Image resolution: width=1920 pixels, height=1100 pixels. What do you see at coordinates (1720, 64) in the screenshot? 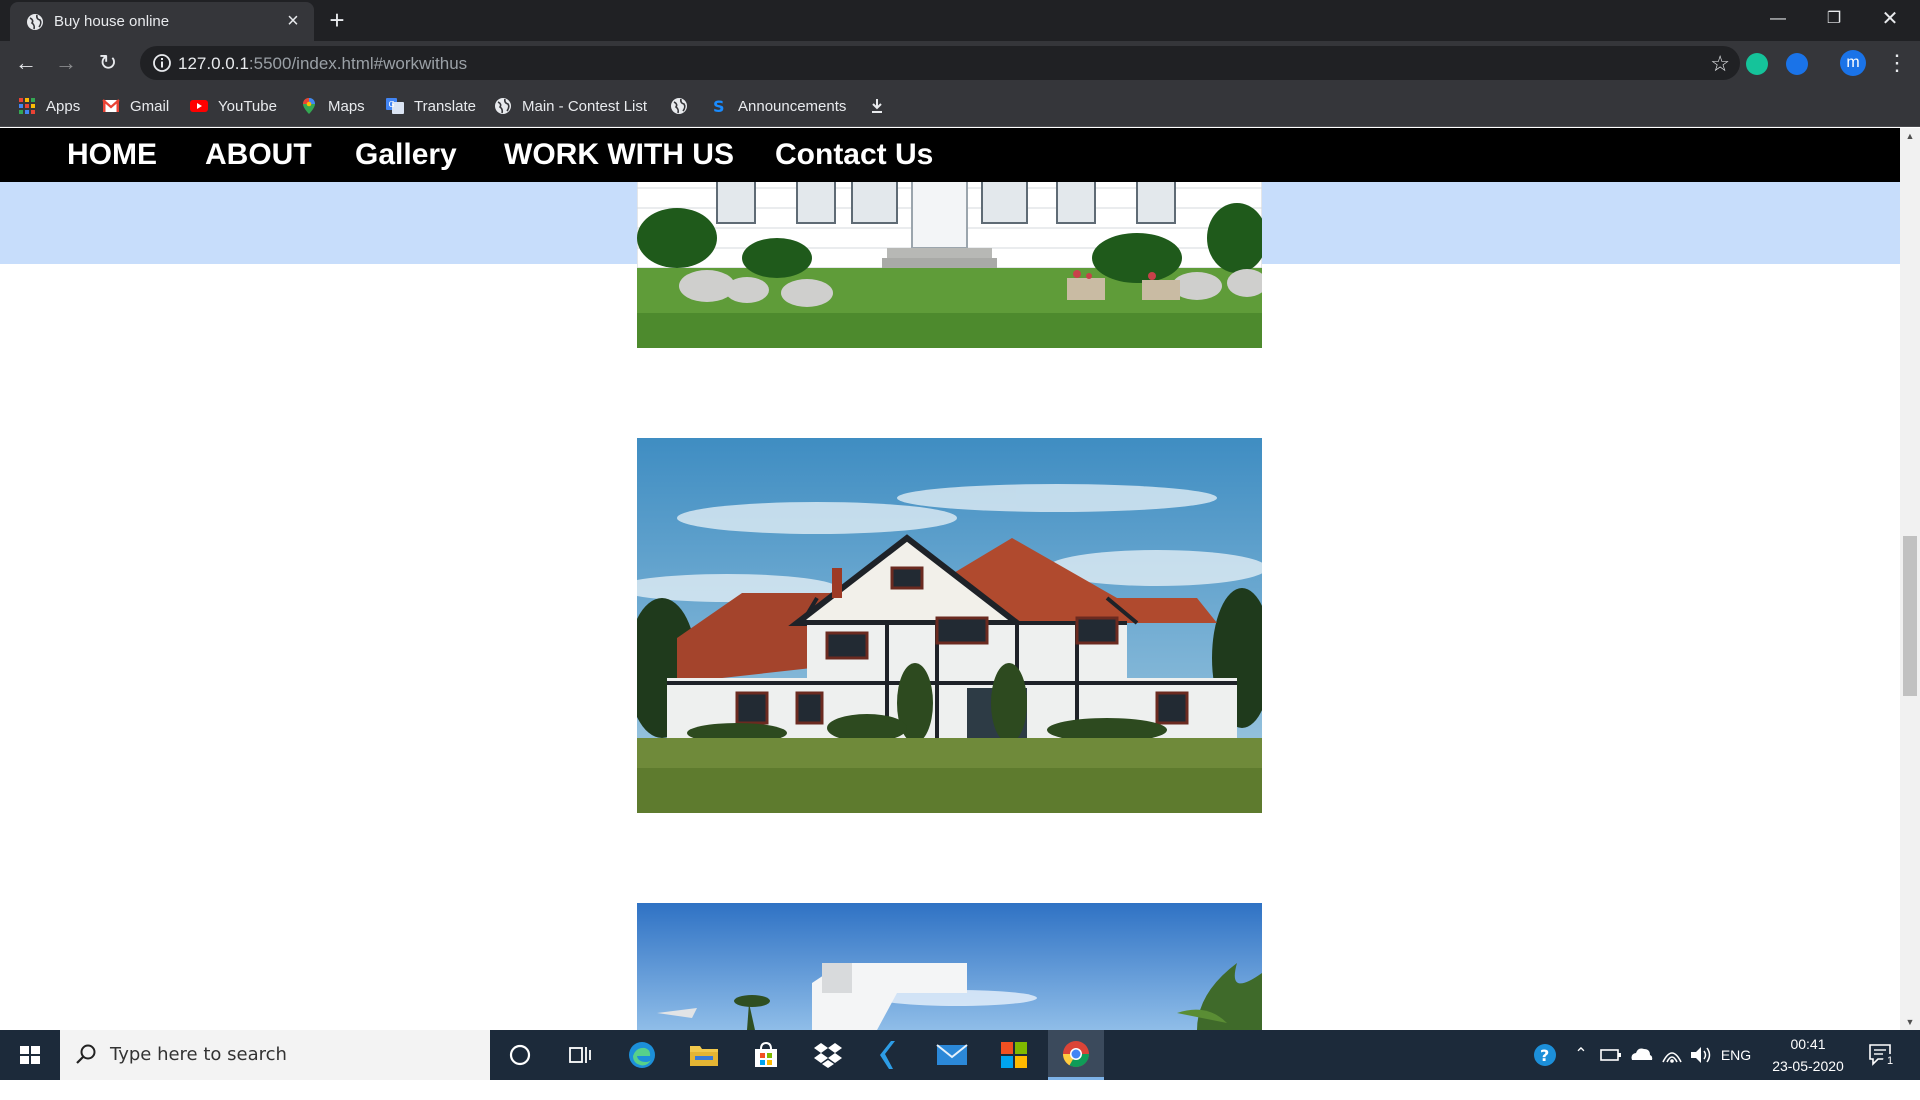
I see `bookmark-star-icon: ☆` at bounding box center [1720, 64].